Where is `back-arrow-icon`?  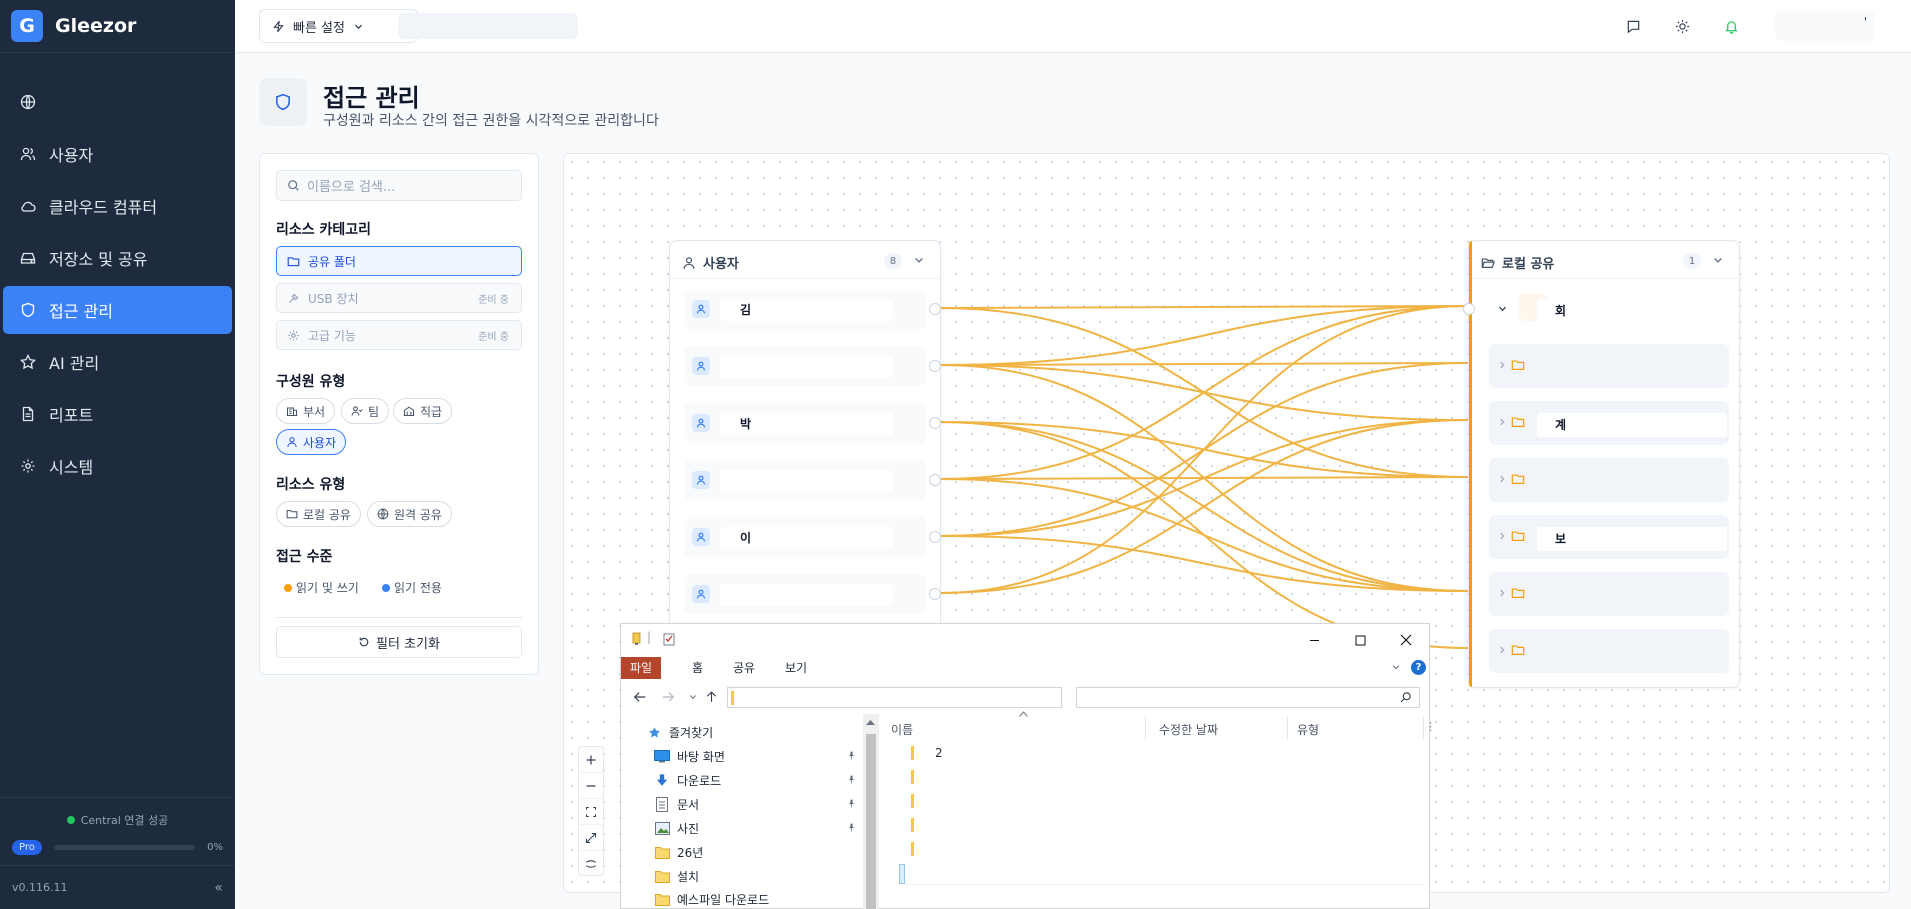
back-arrow-icon is located at coordinates (640, 697).